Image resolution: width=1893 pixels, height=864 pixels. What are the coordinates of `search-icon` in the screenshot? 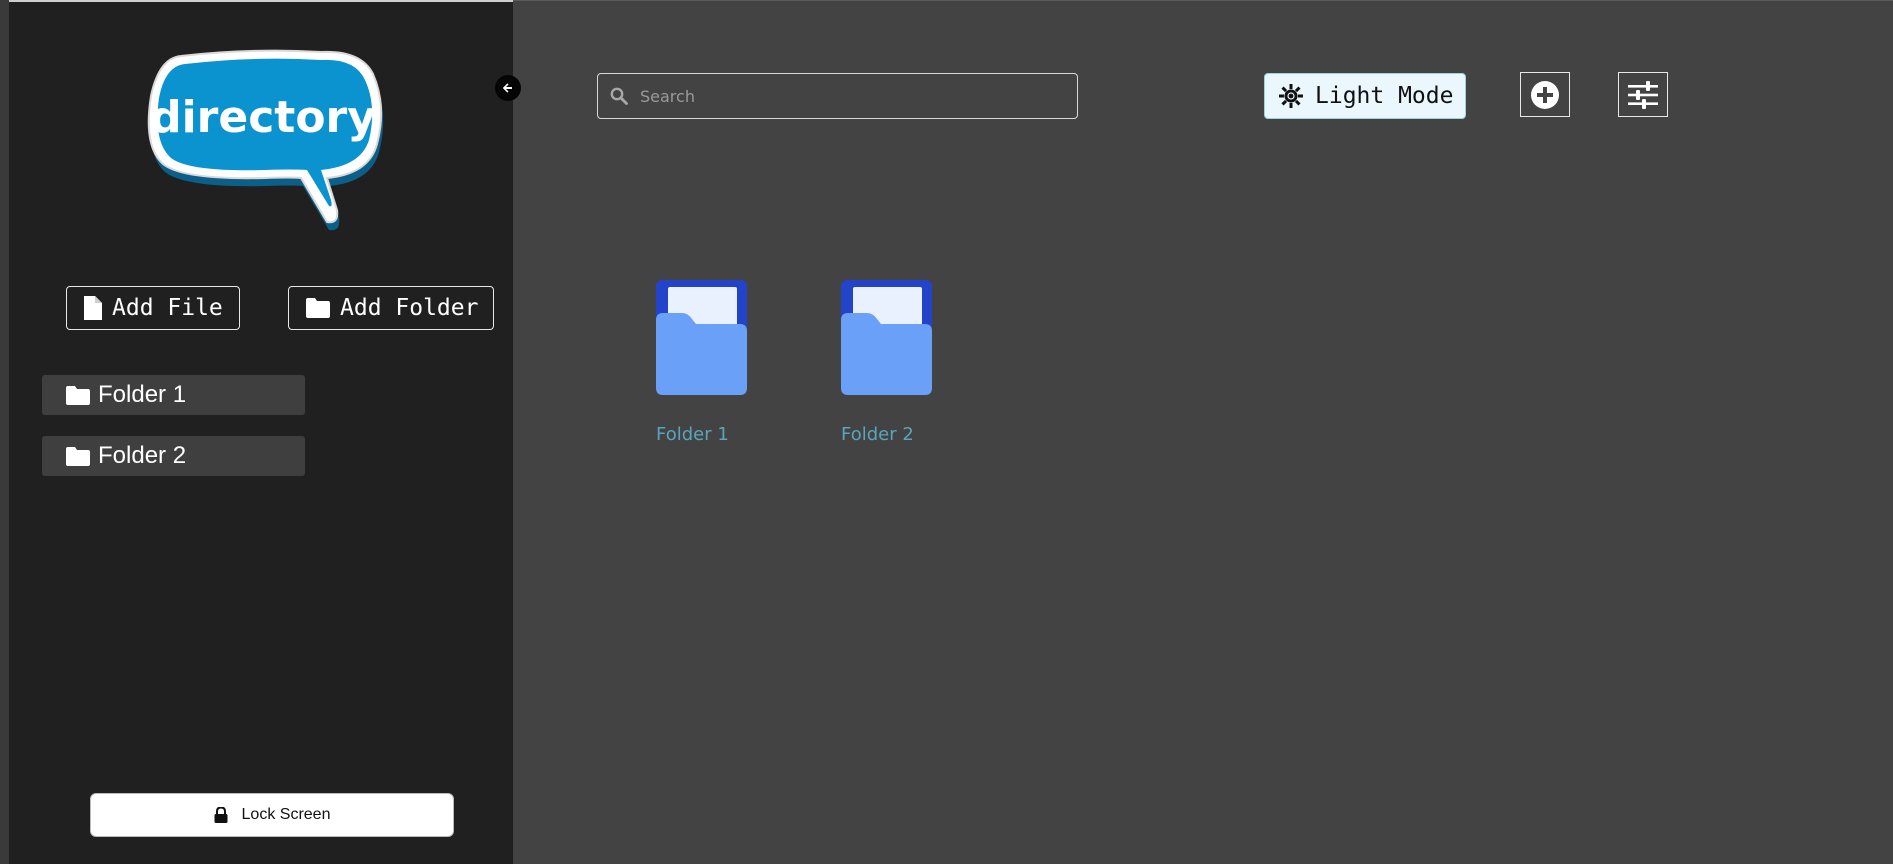 It's located at (619, 96).